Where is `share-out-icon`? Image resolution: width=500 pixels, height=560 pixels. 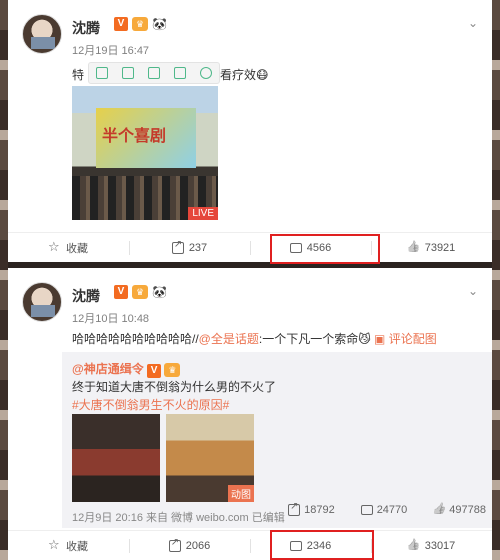
share-out-icon is located at coordinates (180, 73).